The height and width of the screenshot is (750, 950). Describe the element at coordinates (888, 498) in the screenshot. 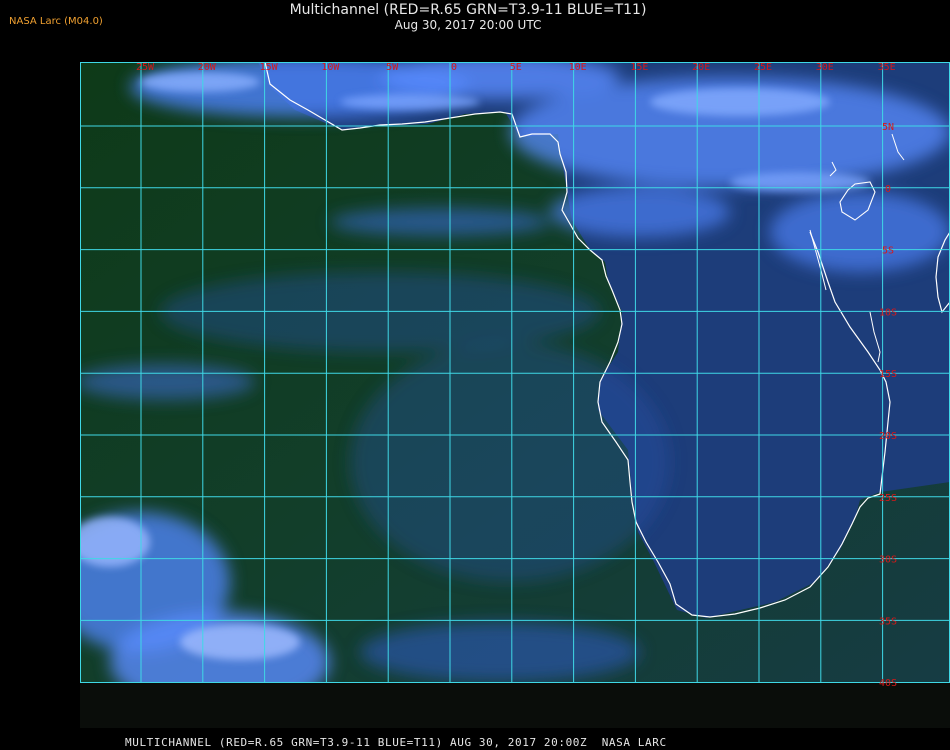

I see `latitude-label: 25S` at that location.